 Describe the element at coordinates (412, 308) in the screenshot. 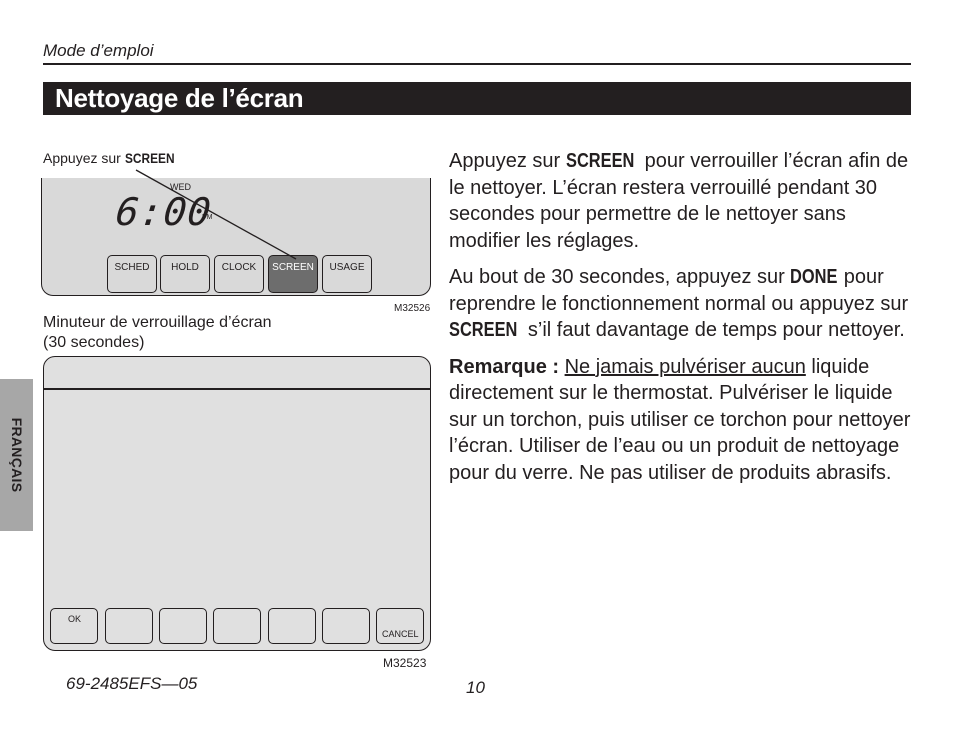

I see `figure1-id: M32526` at that location.